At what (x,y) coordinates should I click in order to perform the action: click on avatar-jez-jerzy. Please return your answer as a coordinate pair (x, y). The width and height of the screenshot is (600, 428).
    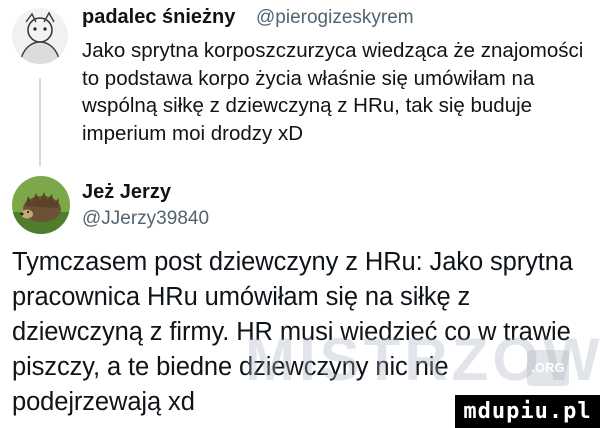
    Looking at the image, I should click on (41, 205).